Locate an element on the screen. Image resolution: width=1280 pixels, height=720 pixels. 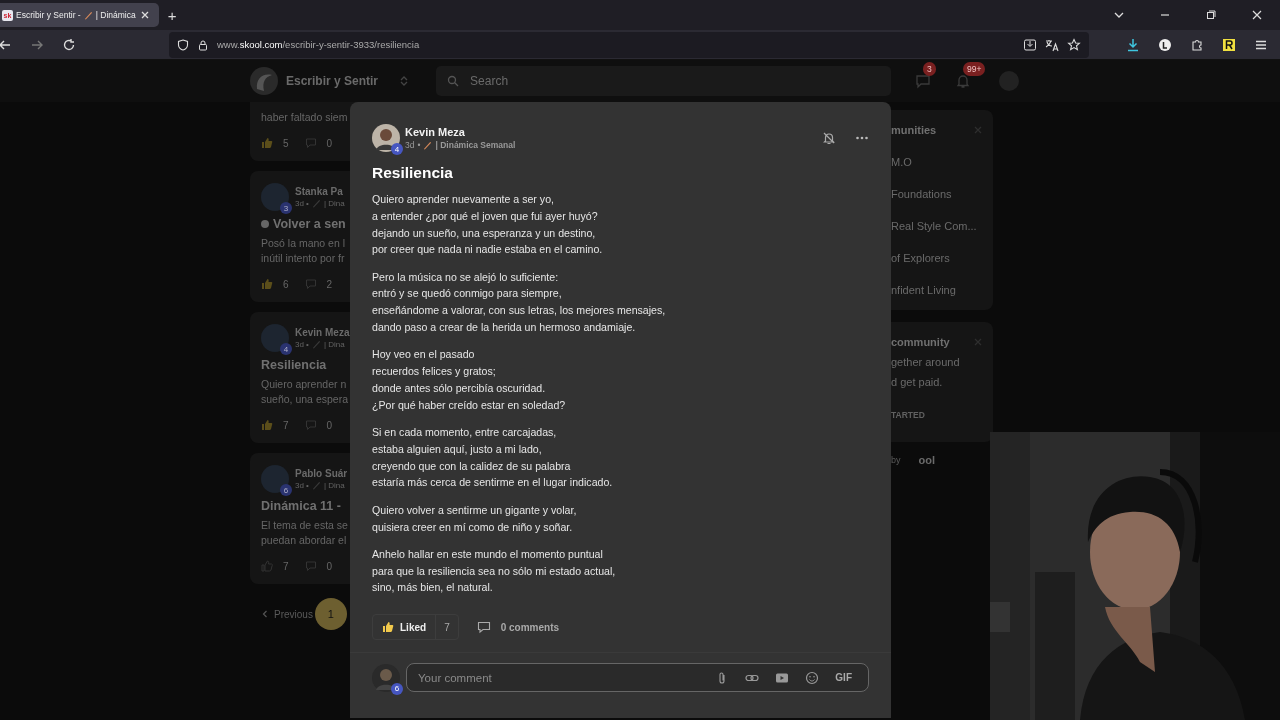
url-text: www.skool.com/escribir-y-sentir-3933/resiliencia is located at coordinates (318, 44).